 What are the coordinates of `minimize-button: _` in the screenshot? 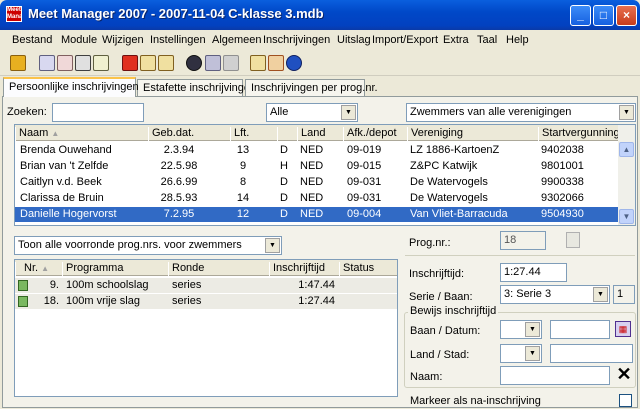 It's located at (580, 15).